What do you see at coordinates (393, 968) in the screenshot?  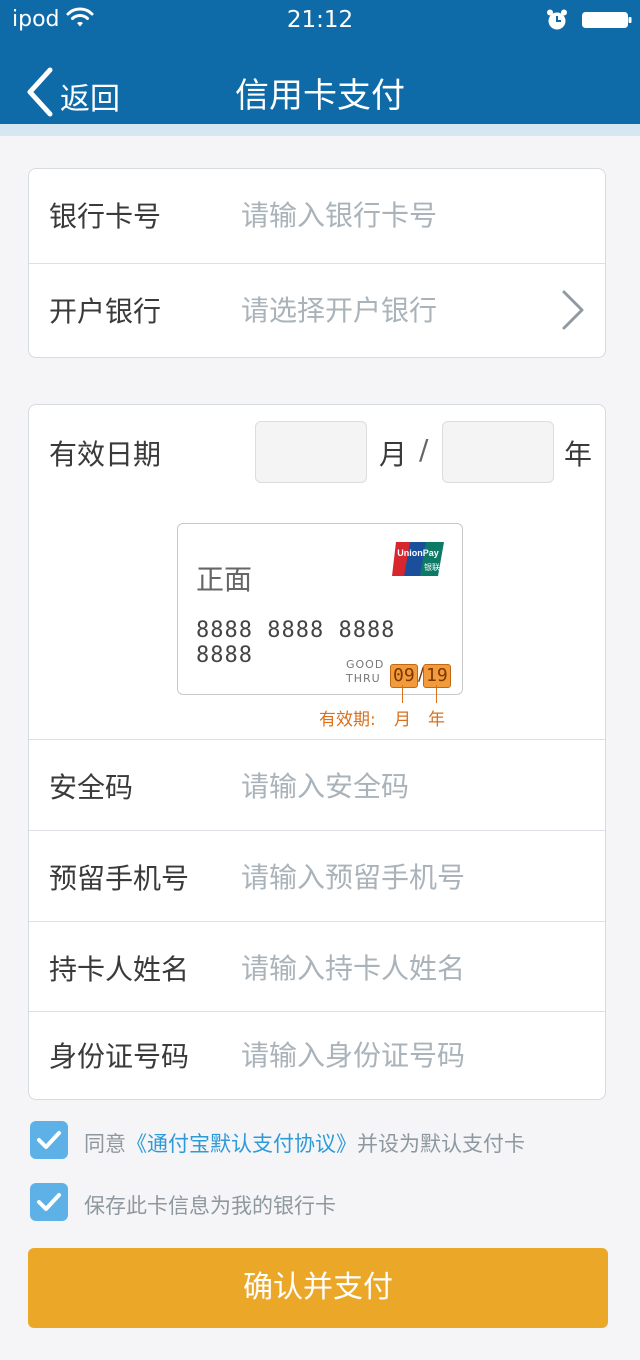 I see `holder-name-input` at bounding box center [393, 968].